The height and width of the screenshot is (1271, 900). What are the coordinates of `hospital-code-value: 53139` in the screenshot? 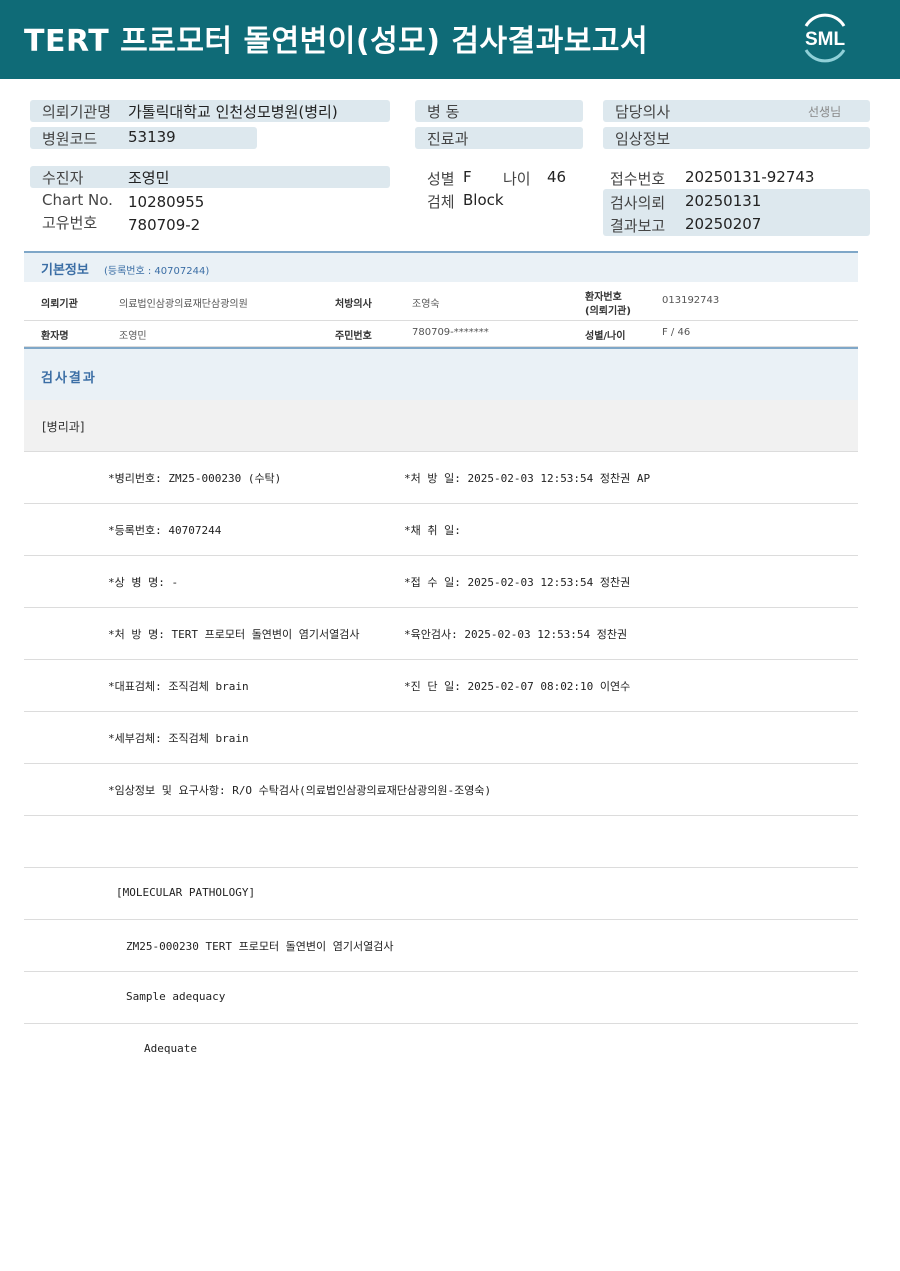 It's located at (152, 137).